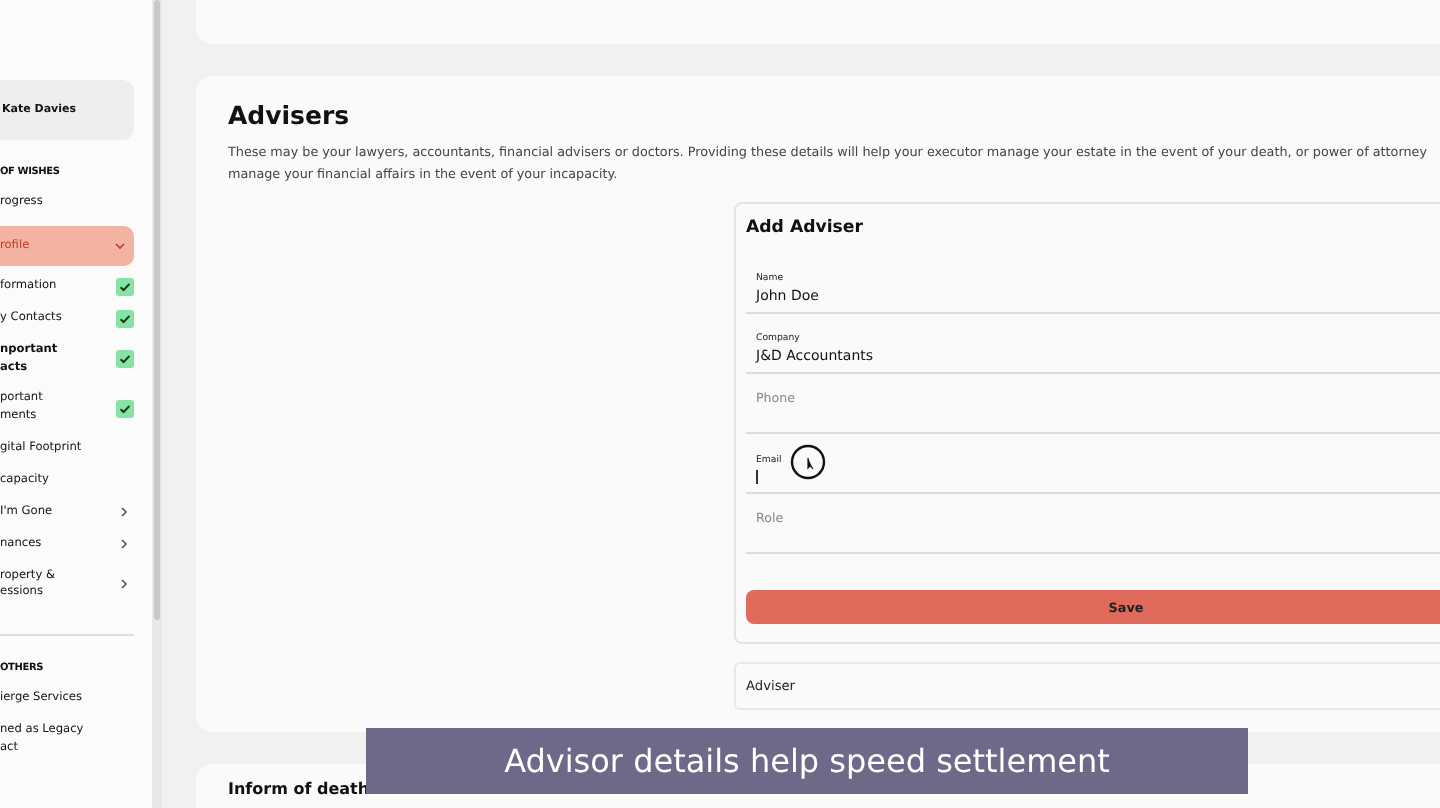 This screenshot has height=808, width=1440. Describe the element at coordinates (805, 228) in the screenshot. I see `form-title: Add Adviser` at that location.